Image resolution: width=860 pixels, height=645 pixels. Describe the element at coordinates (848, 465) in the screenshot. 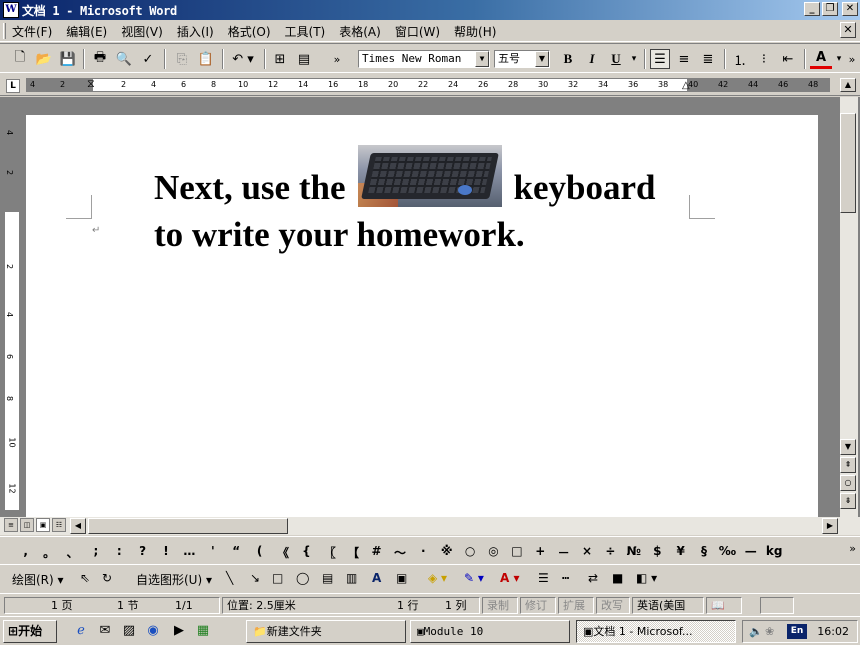

I see `previous-page-icon: ⇞` at that location.